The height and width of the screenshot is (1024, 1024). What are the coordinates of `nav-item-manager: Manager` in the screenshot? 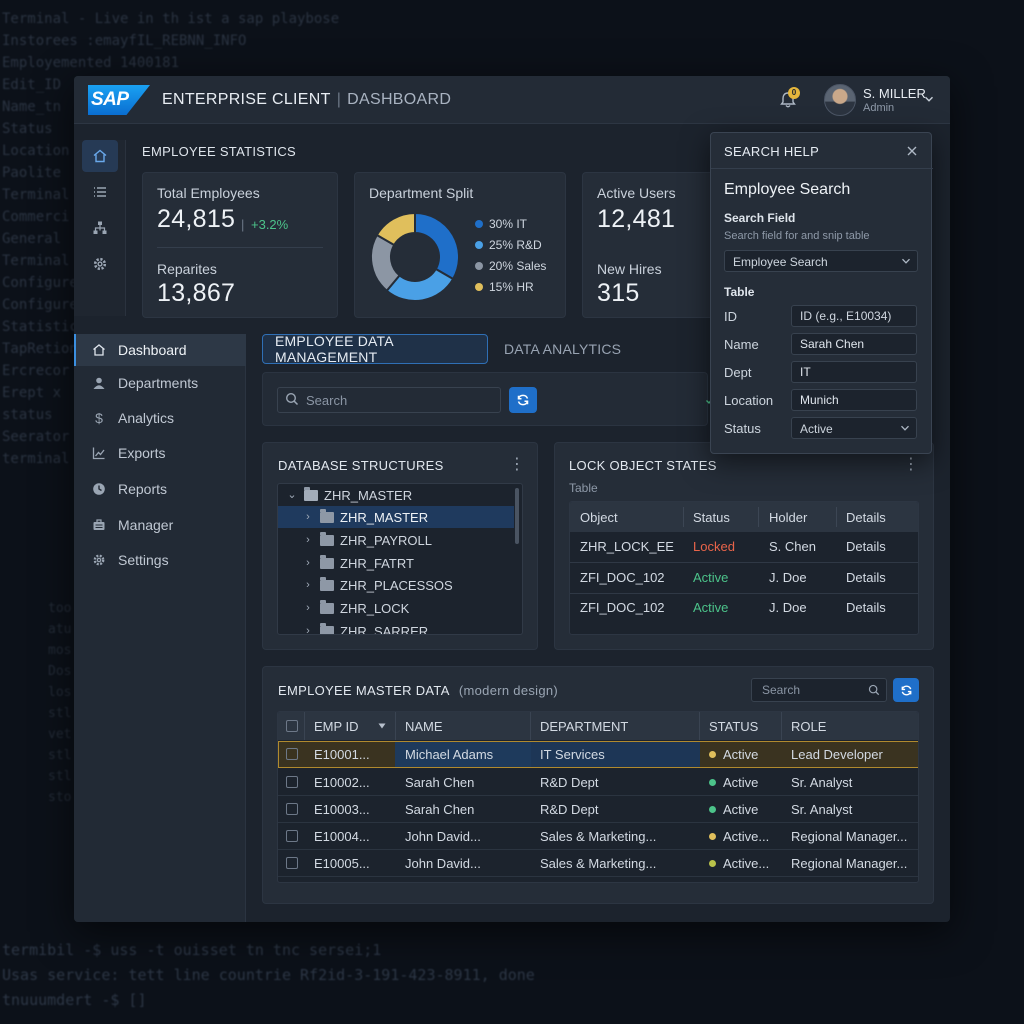 It's located at (160, 525).